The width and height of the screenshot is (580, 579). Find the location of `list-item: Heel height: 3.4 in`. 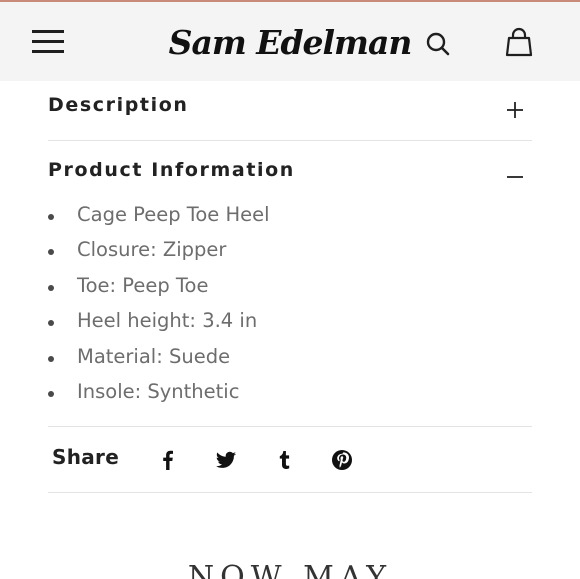

list-item: Heel height: 3.4 in is located at coordinates (159, 320).